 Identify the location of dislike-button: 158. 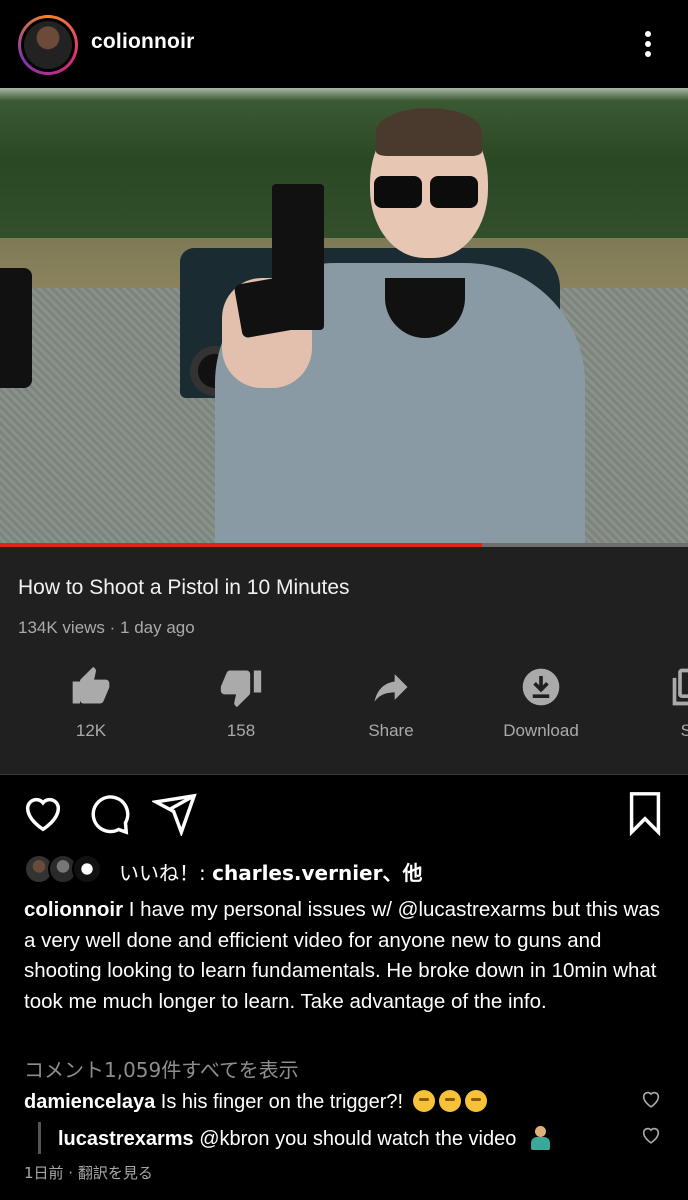
(241, 705).